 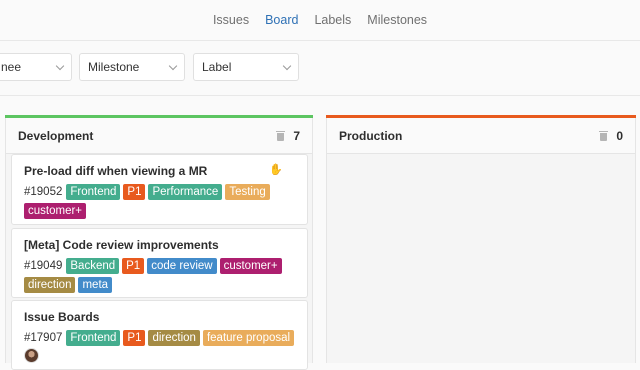 I want to click on label-badge: code review, so click(x=182, y=266).